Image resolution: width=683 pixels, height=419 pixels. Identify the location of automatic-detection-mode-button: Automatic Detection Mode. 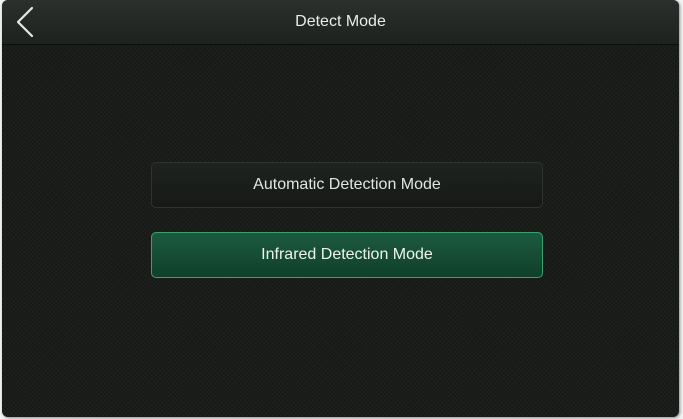
(347, 185).